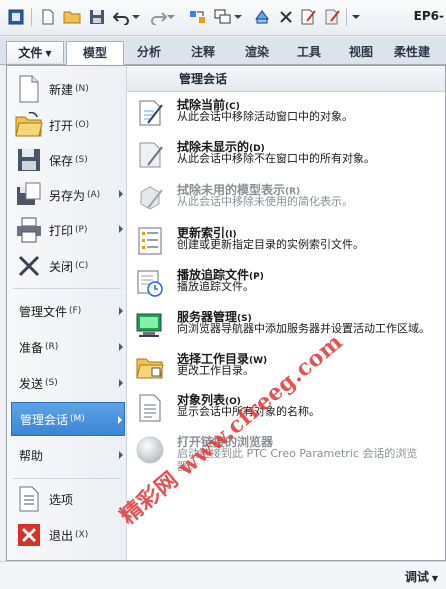  What do you see at coordinates (361, 52) in the screenshot?
I see `tab-view: 视图` at bounding box center [361, 52].